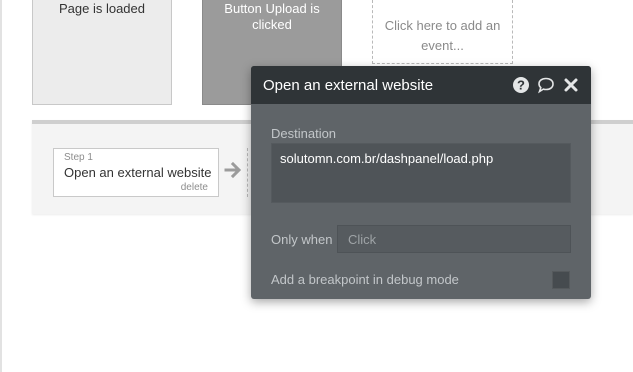  I want to click on canvas-left-edge, so click(1, 186).